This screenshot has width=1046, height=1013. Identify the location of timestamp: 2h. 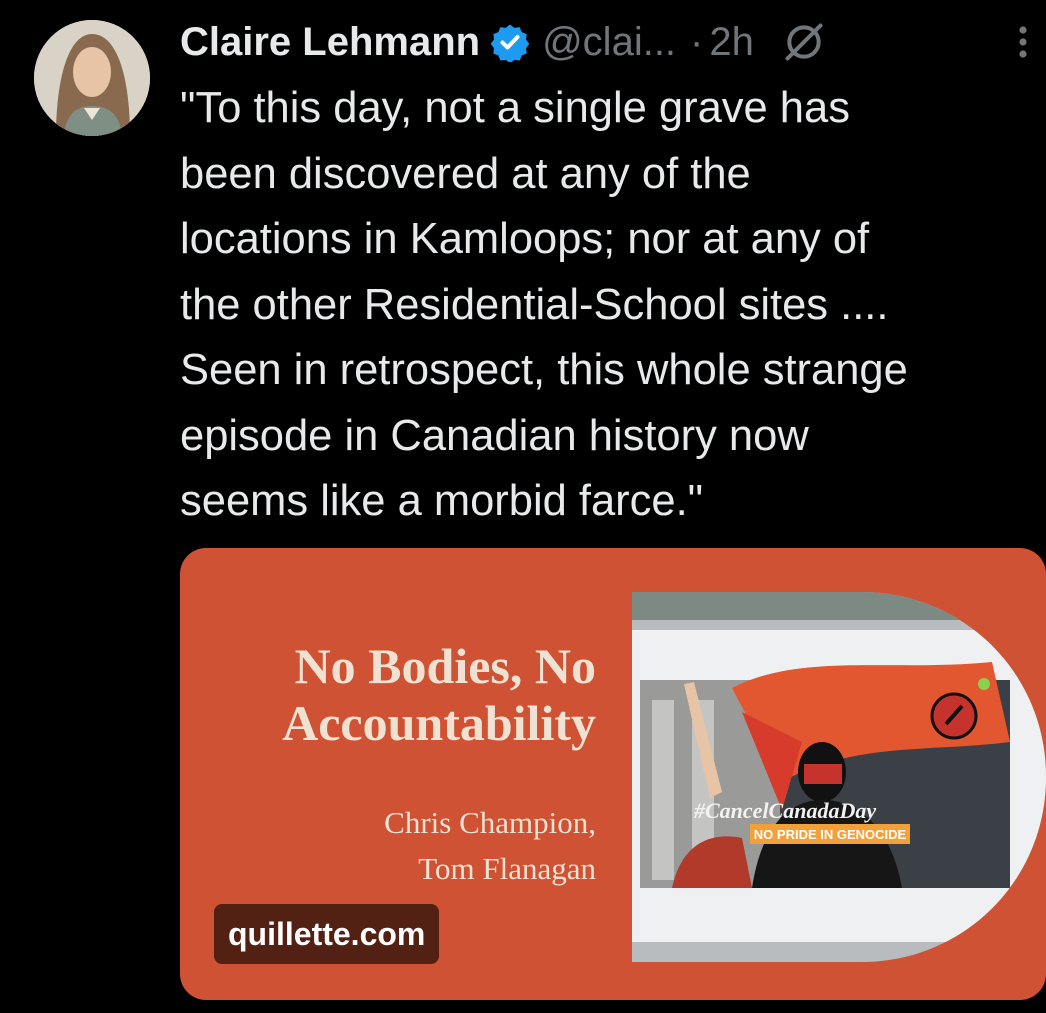
(731, 42).